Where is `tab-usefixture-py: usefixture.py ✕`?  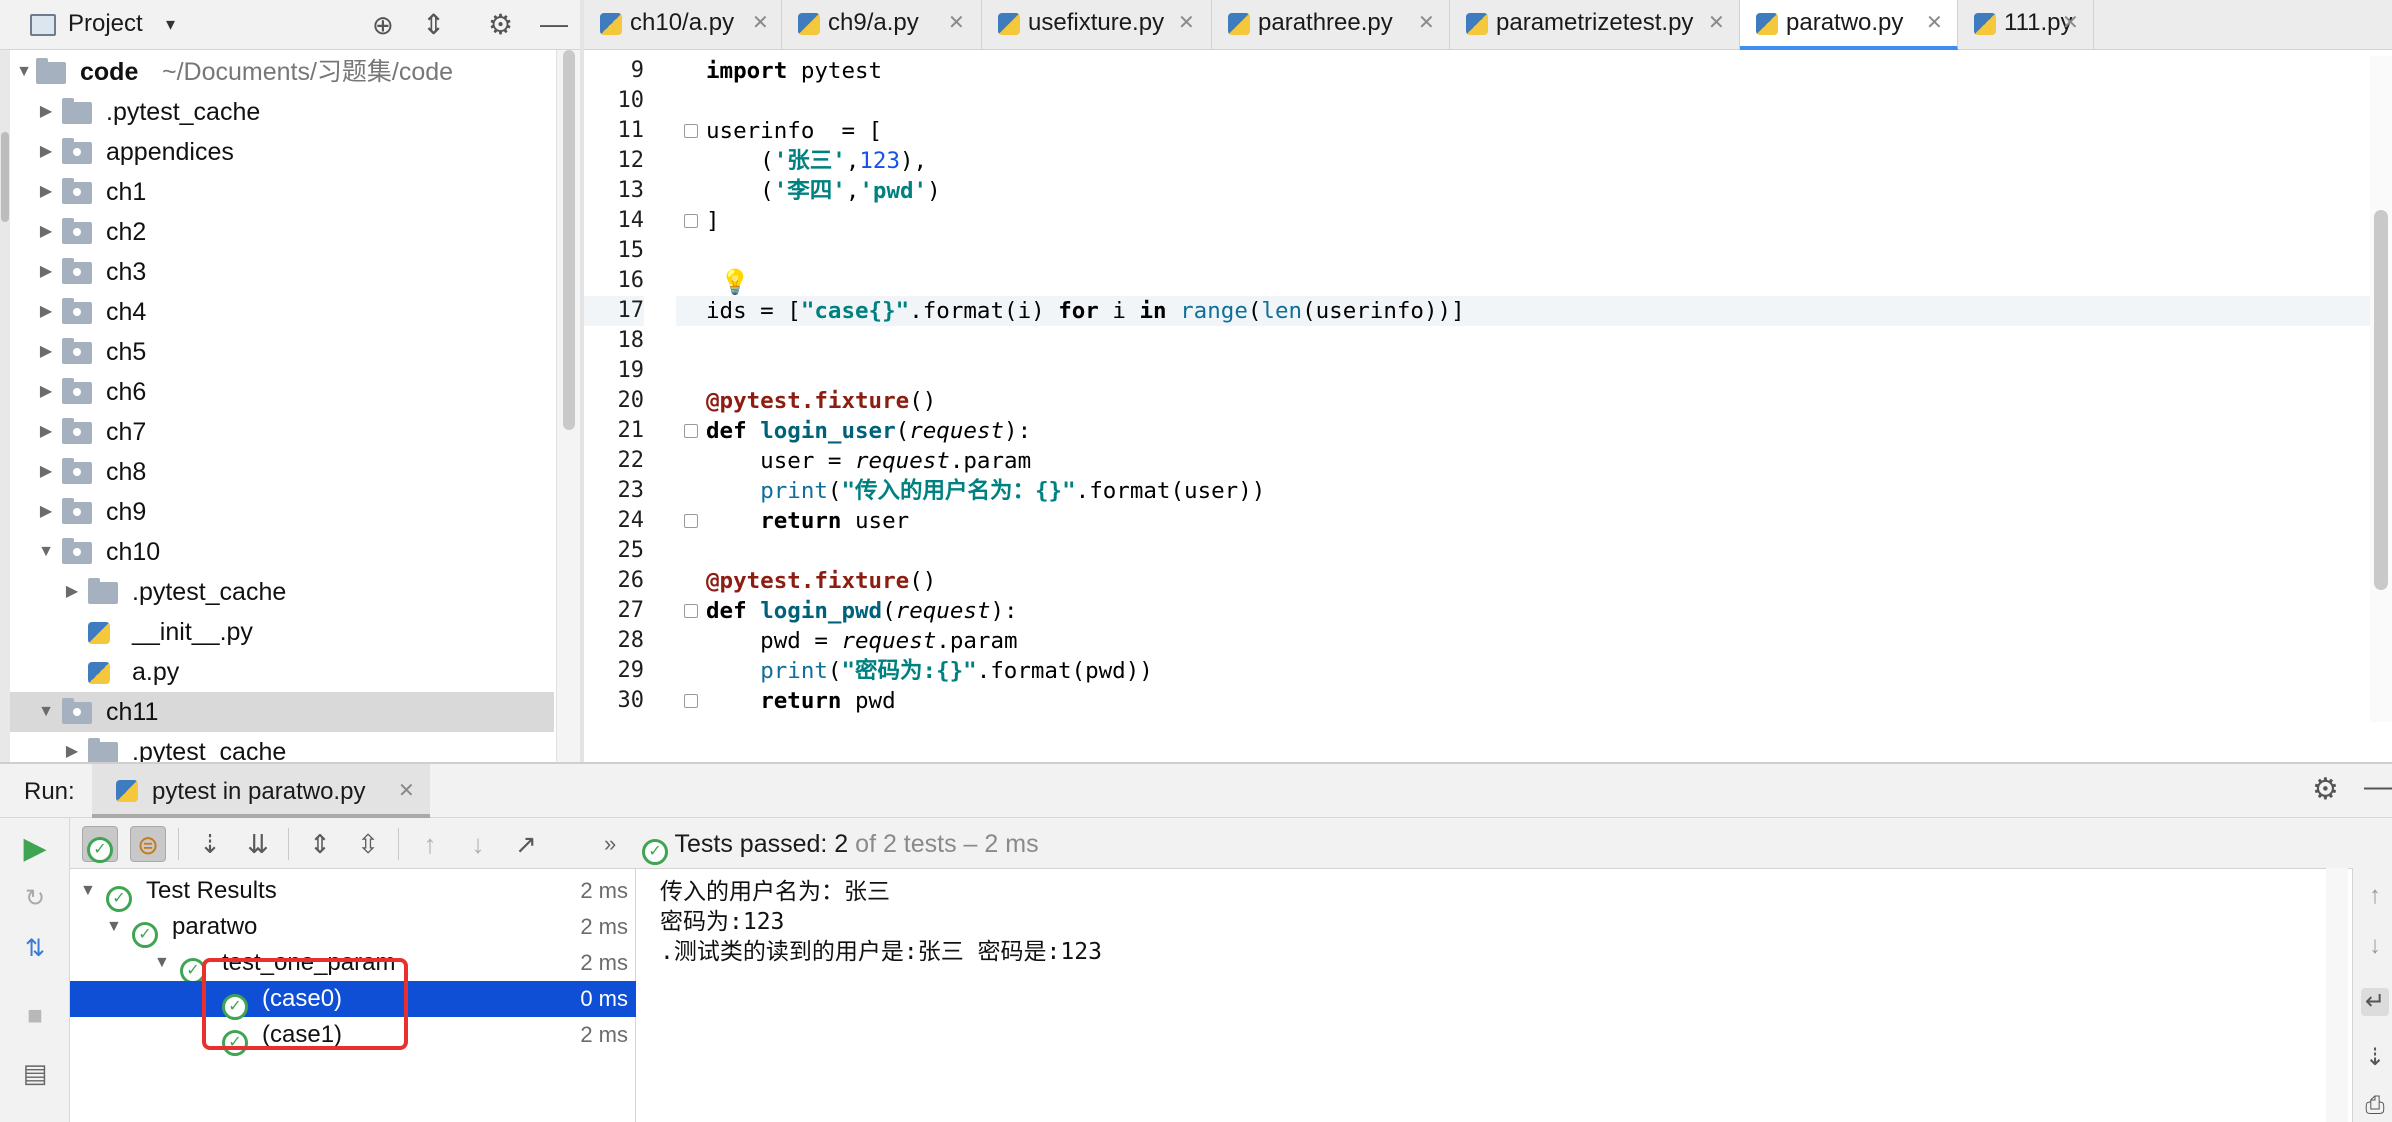
tab-usefixture-py: usefixture.py ✕ is located at coordinates (1097, 25).